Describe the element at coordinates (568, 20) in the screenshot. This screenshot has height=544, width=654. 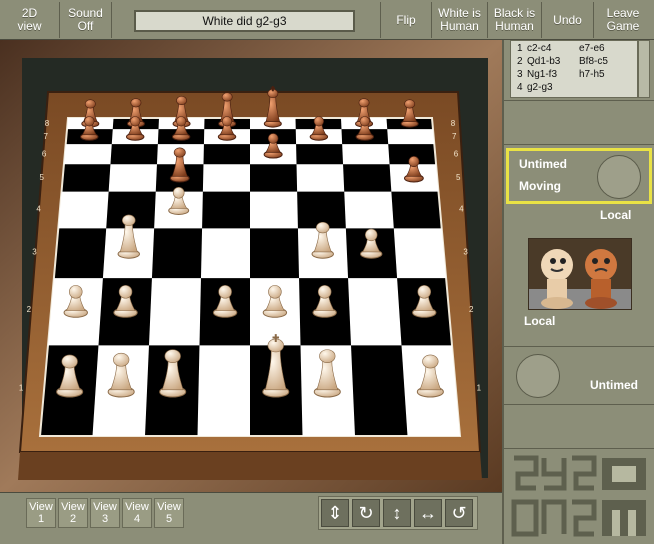
I see `undo-button: Undo` at that location.